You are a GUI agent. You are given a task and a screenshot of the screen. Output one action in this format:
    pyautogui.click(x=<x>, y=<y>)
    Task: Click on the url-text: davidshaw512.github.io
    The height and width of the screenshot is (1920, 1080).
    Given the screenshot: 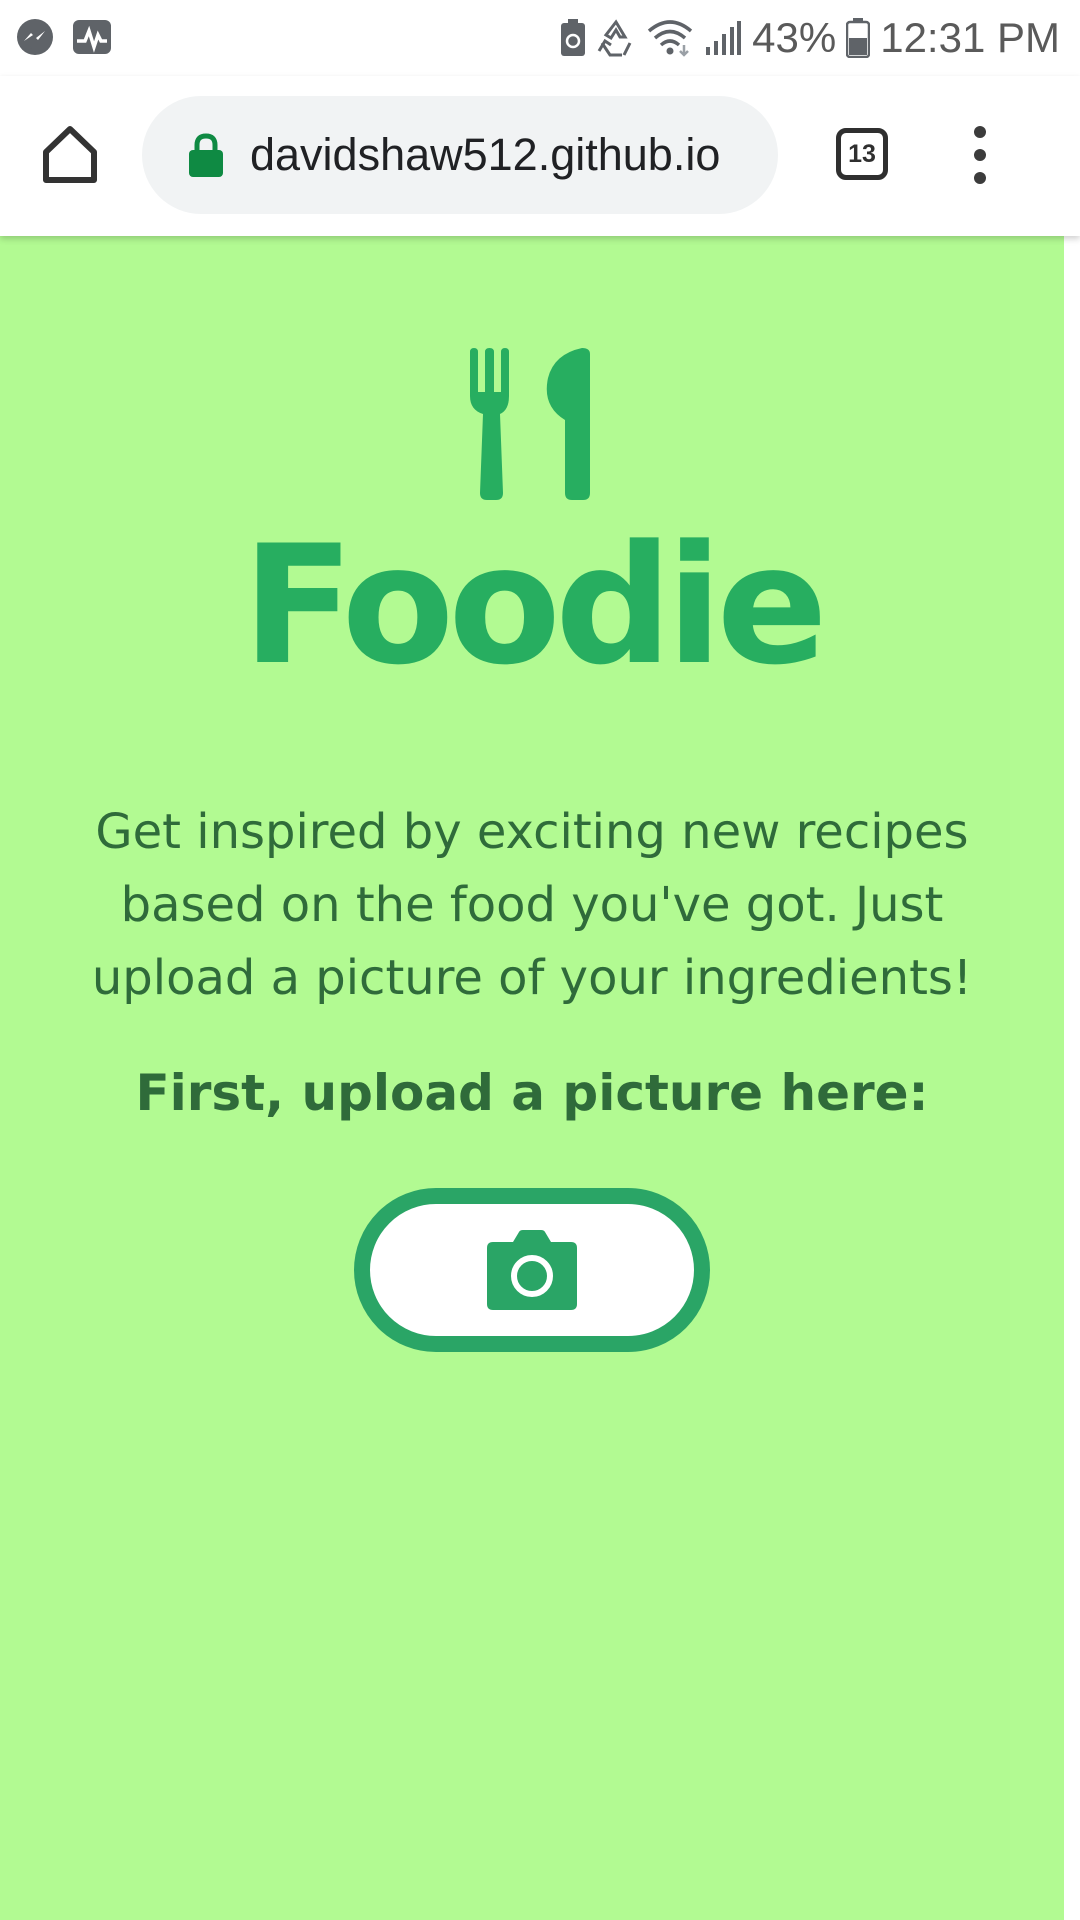 What is the action you would take?
    pyautogui.click(x=485, y=154)
    